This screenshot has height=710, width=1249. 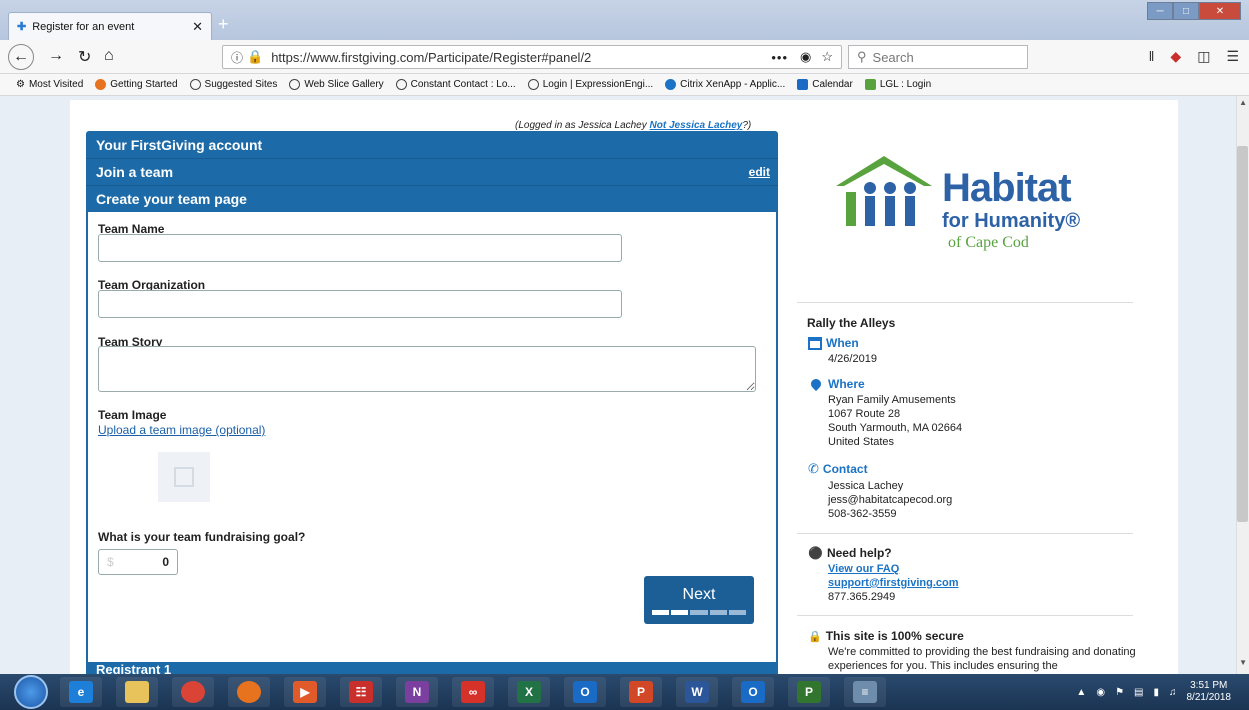 What do you see at coordinates (249, 692) in the screenshot?
I see `taskbar-firefox` at bounding box center [249, 692].